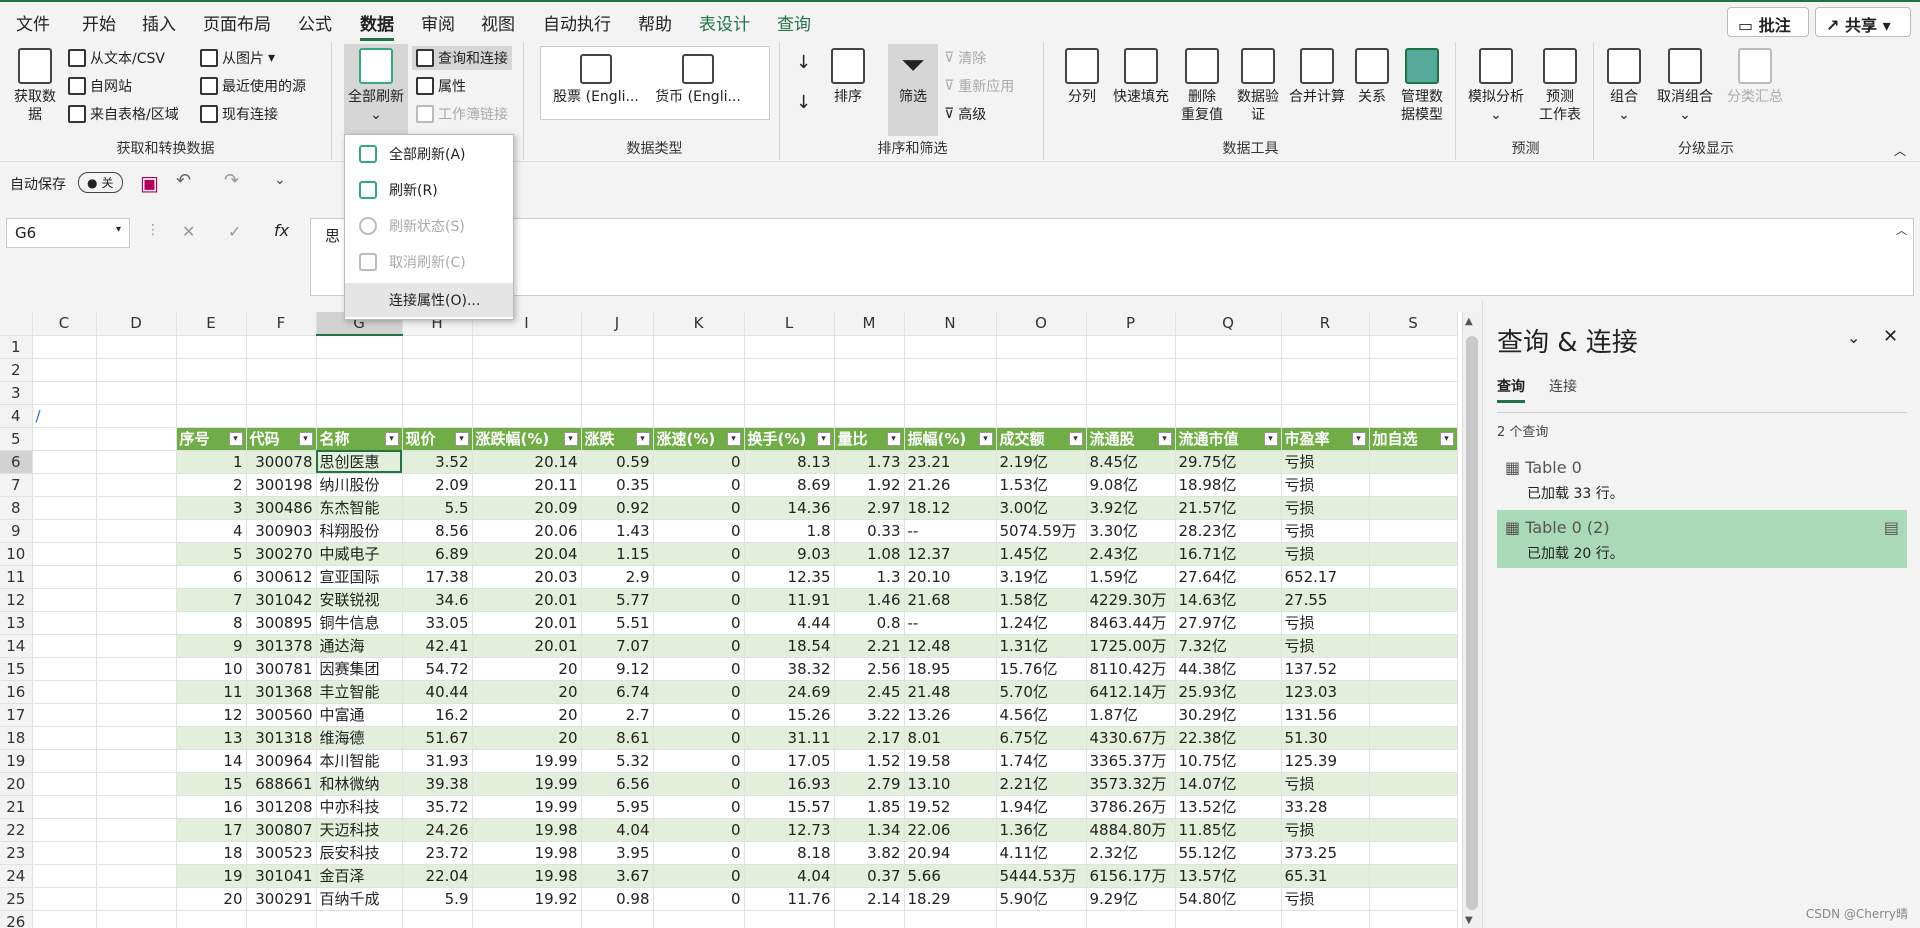 This screenshot has height=928, width=1920. Describe the element at coordinates (1041, 508) in the screenshot. I see `table-cell: 3.00亿` at that location.